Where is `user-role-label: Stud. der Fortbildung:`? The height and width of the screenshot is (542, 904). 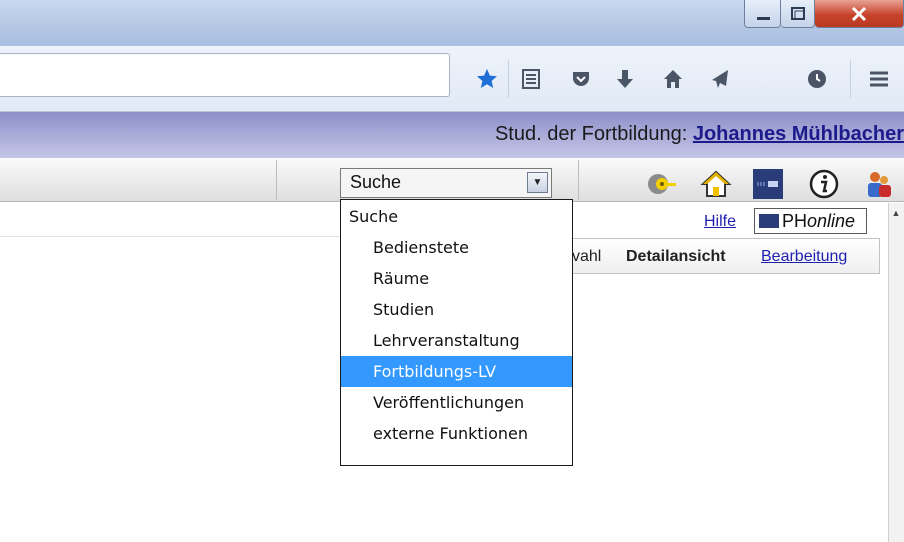 user-role-label: Stud. der Fortbildung: is located at coordinates (591, 134).